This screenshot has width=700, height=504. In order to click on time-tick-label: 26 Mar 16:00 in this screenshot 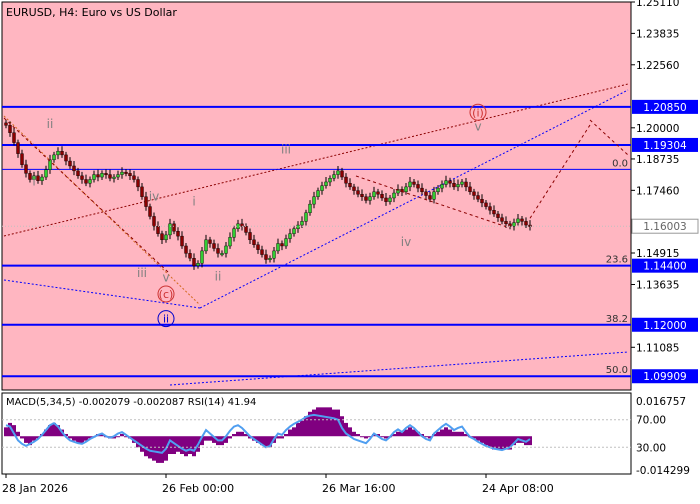, I will do `click(358, 488)`.